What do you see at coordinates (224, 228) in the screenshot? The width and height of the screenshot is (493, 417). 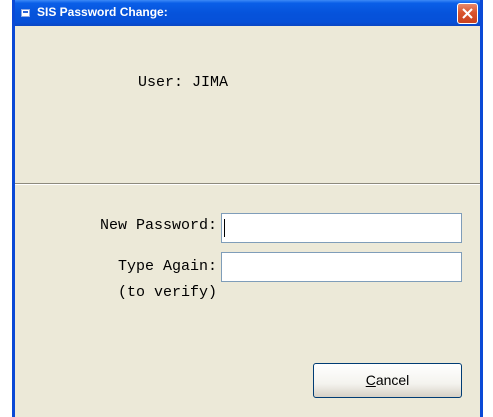 I see `text-caret` at bounding box center [224, 228].